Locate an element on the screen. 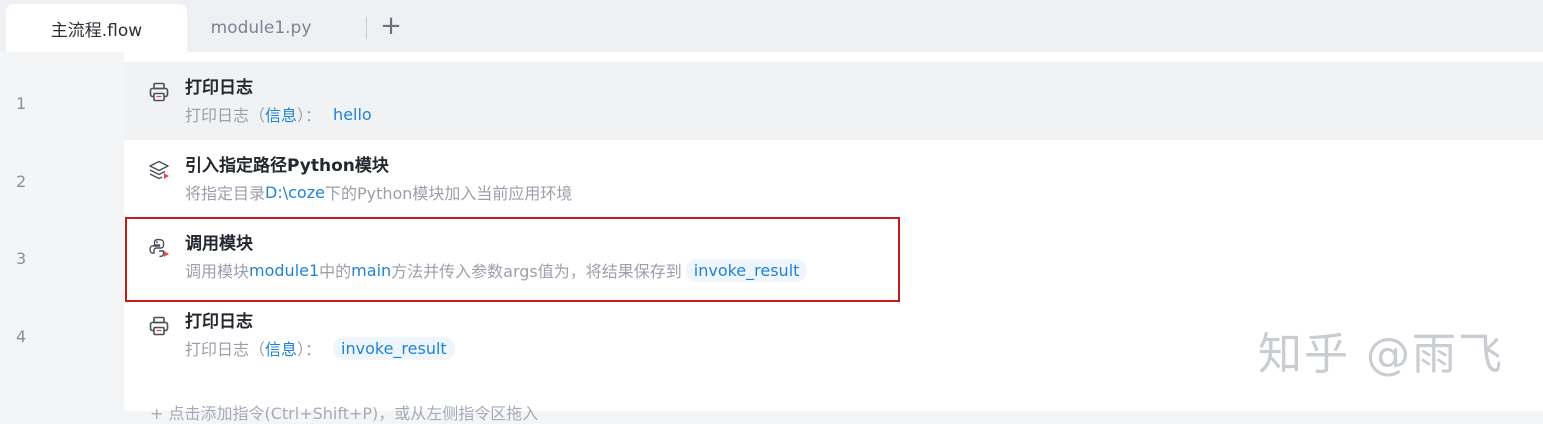 Image resolution: width=1543 pixels, height=424 pixels. line-number: 4 is located at coordinates (21, 336).